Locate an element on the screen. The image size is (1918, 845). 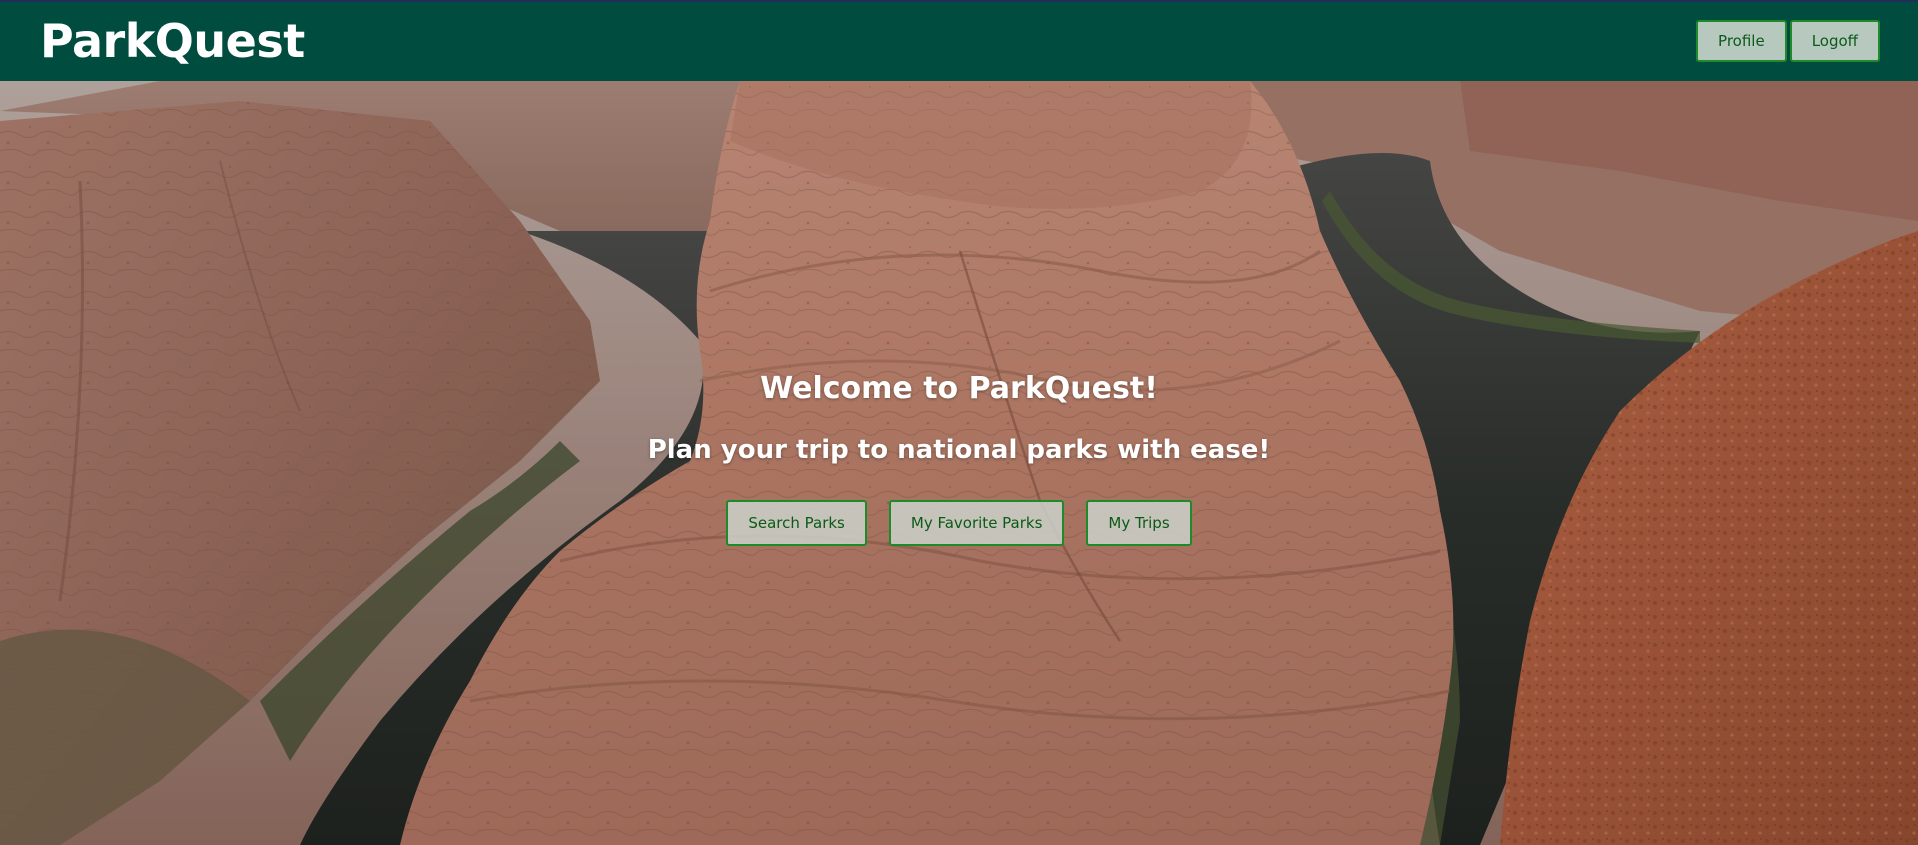
favorite-parks-button: My Favorite Parks is located at coordinates (976, 523).